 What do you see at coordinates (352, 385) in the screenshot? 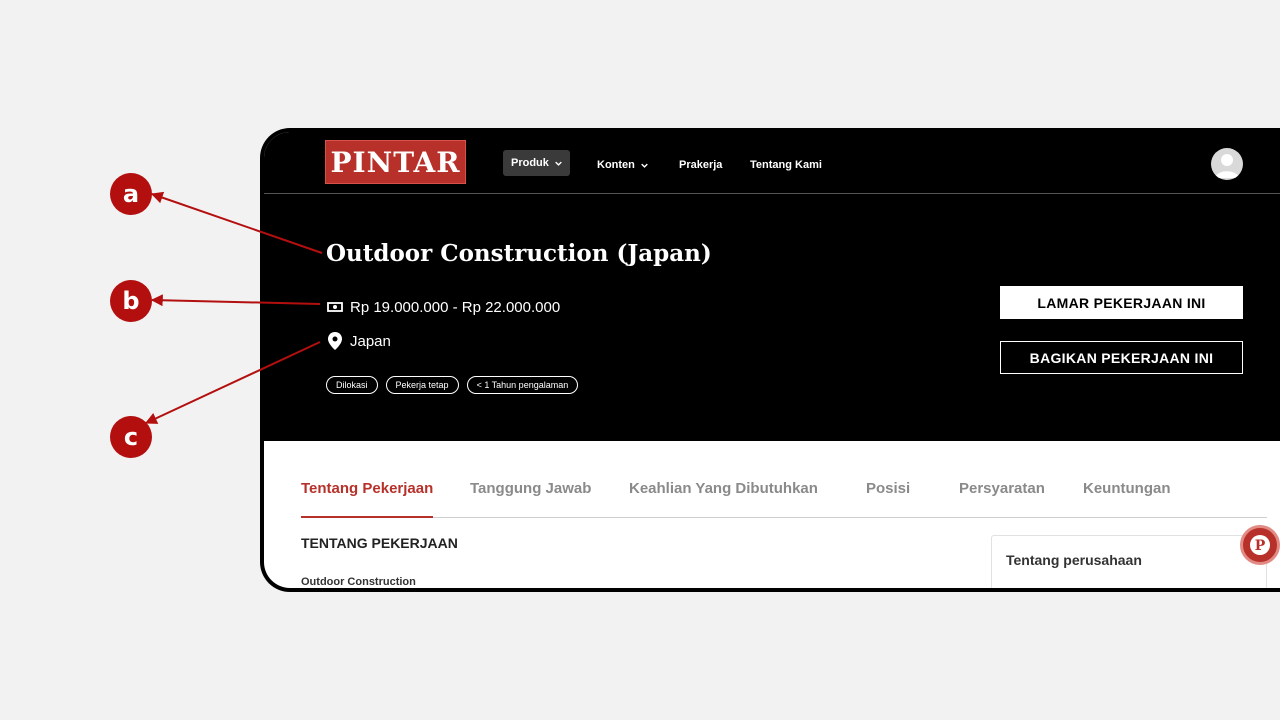
I see `tag-chip: Dilokasi` at bounding box center [352, 385].